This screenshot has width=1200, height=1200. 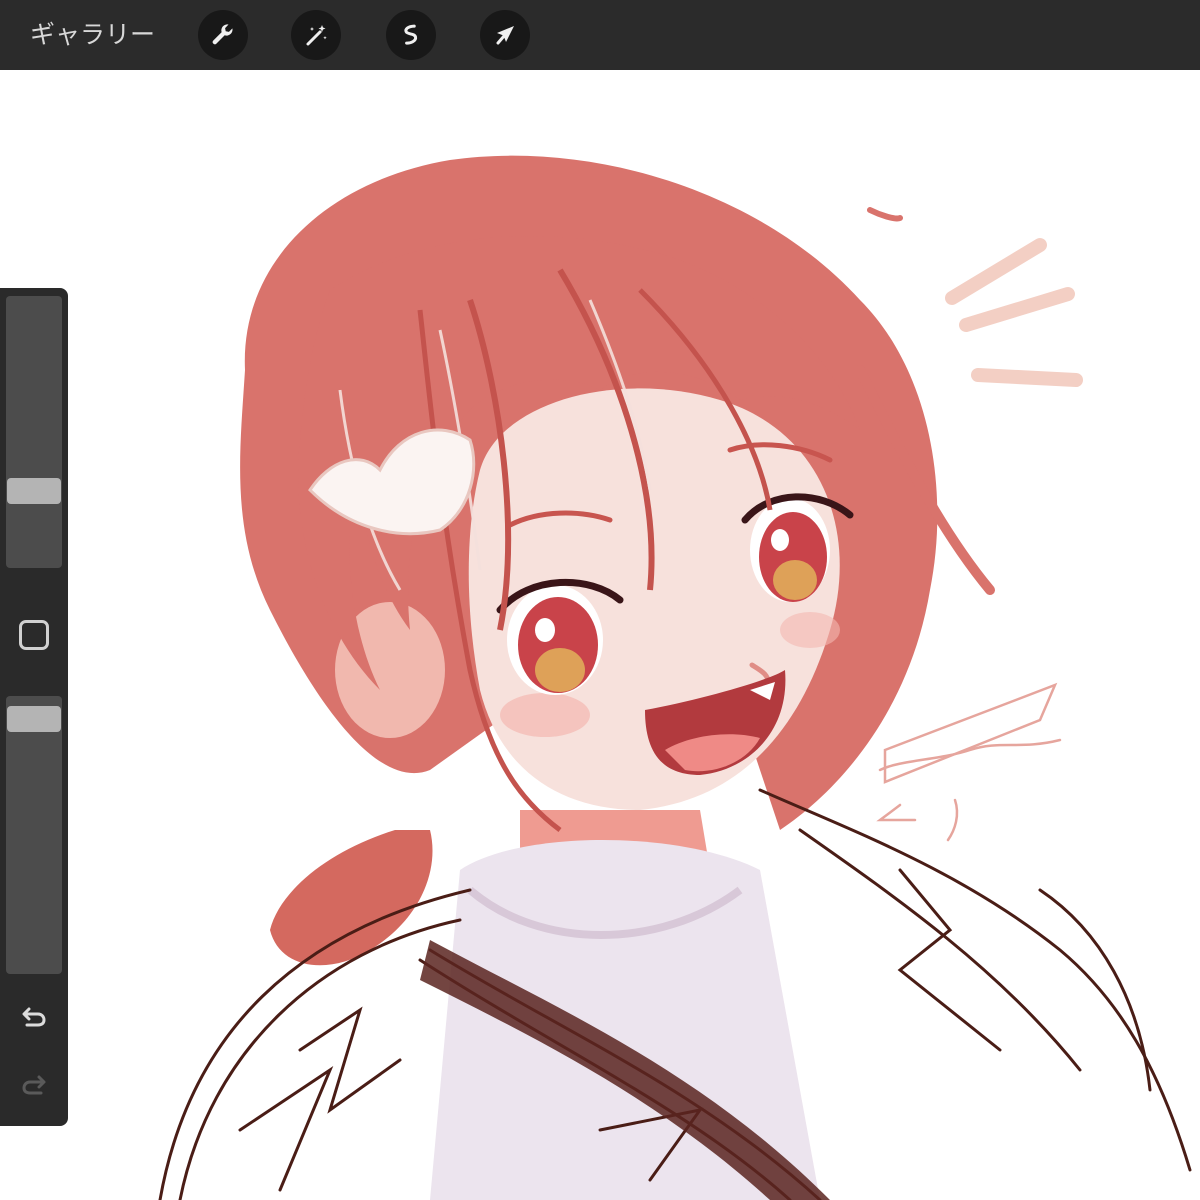 What do you see at coordinates (34, 835) in the screenshot?
I see `opacity-slider` at bounding box center [34, 835].